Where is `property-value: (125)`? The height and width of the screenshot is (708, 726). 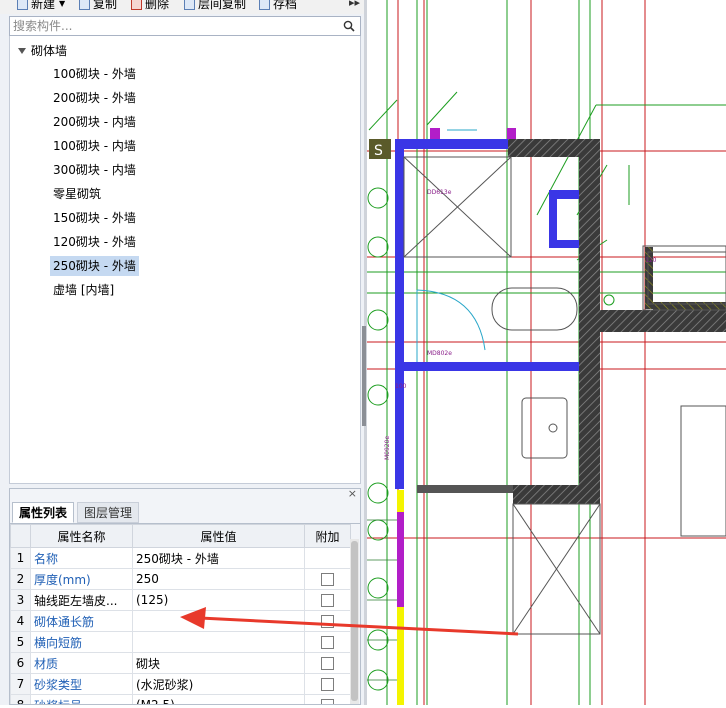 property-value: (125) is located at coordinates (218, 600).